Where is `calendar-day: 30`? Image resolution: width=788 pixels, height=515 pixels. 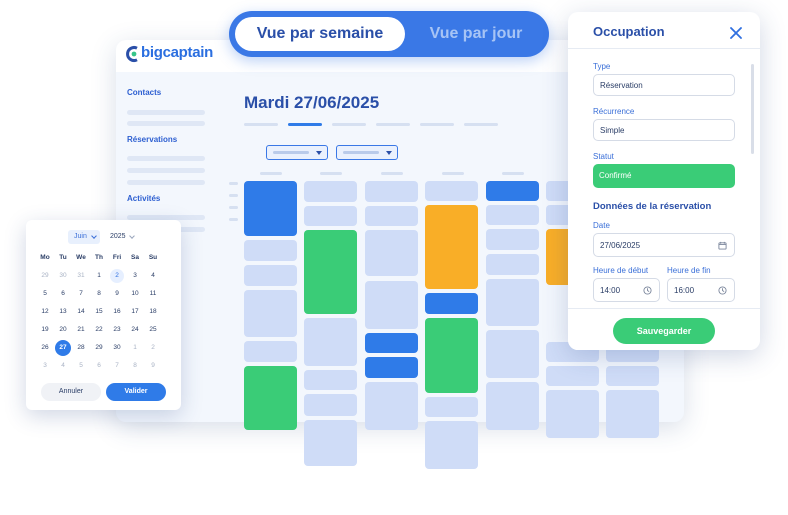 calendar-day: 30 is located at coordinates (63, 276).